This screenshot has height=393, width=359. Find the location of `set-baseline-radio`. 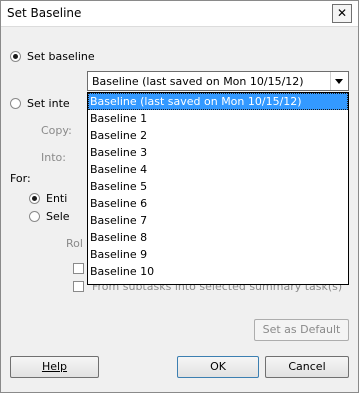

set-baseline-radio is located at coordinates (15, 56).